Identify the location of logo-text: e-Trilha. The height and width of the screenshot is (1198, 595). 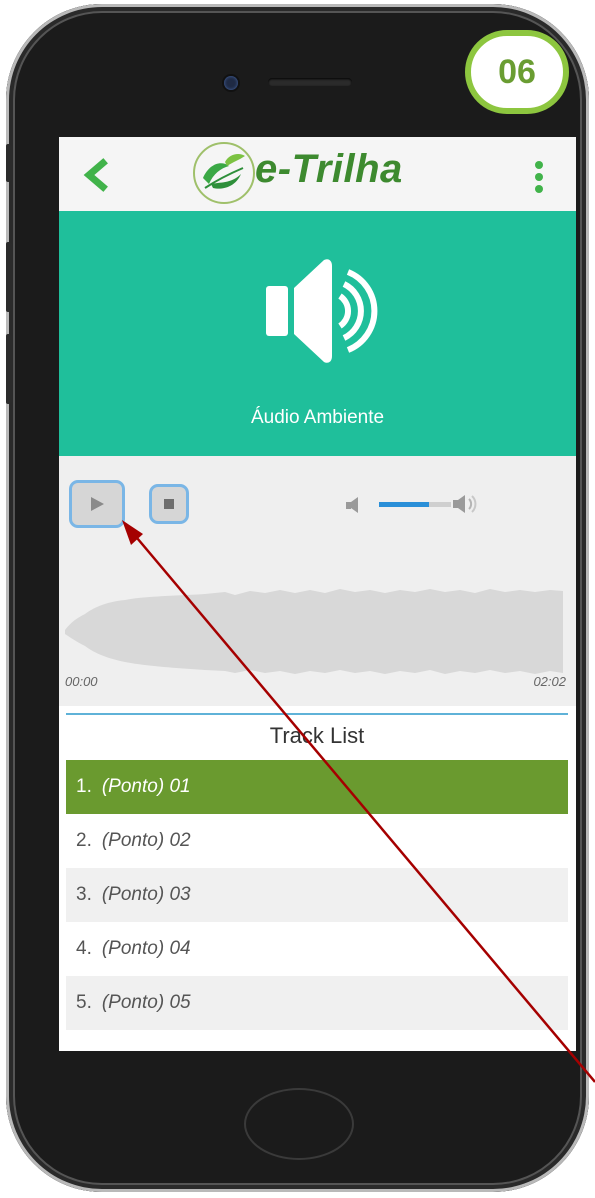
(329, 169).